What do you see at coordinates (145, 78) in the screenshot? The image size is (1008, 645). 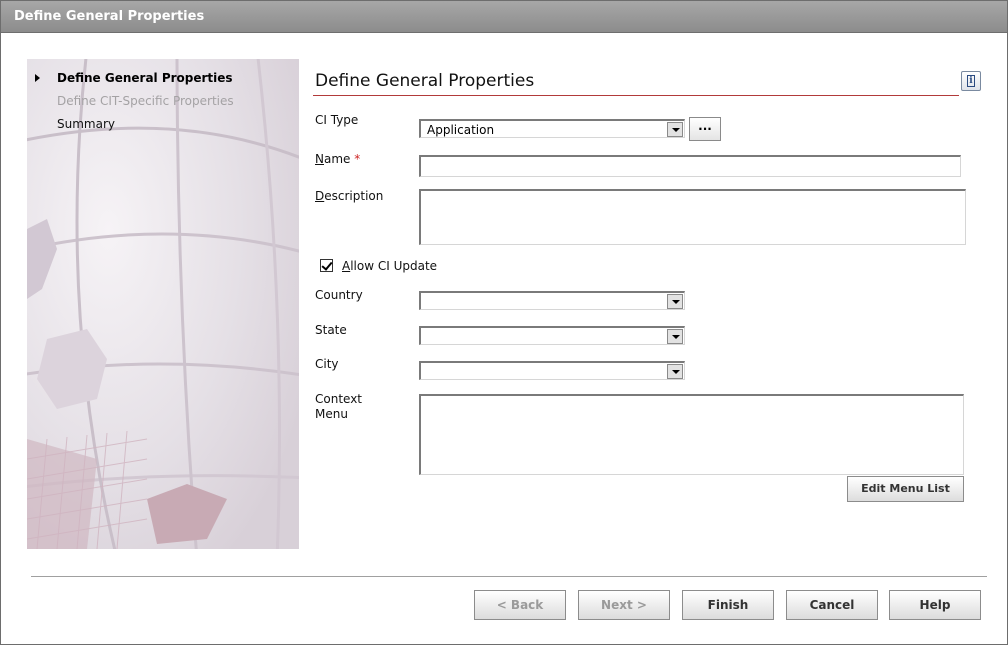 I see `step-label: Define General Properties` at bounding box center [145, 78].